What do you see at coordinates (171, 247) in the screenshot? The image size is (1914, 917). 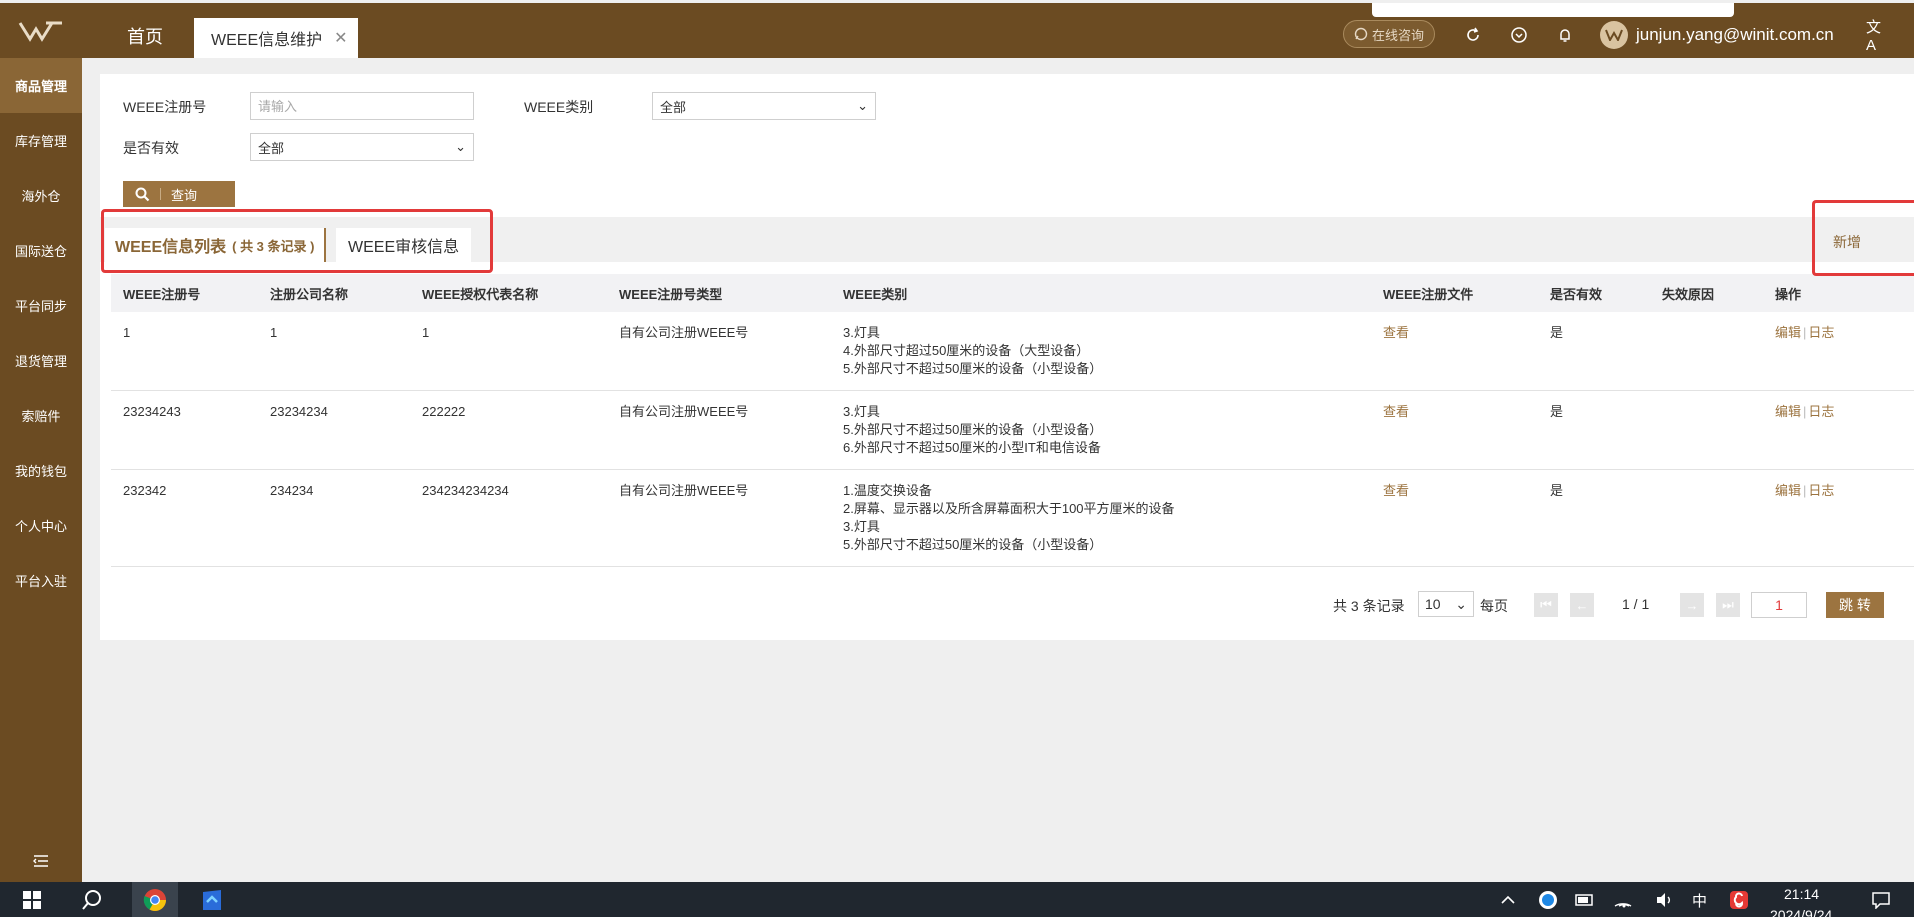 I see `tab-list-label: WEEE信息列表` at bounding box center [171, 247].